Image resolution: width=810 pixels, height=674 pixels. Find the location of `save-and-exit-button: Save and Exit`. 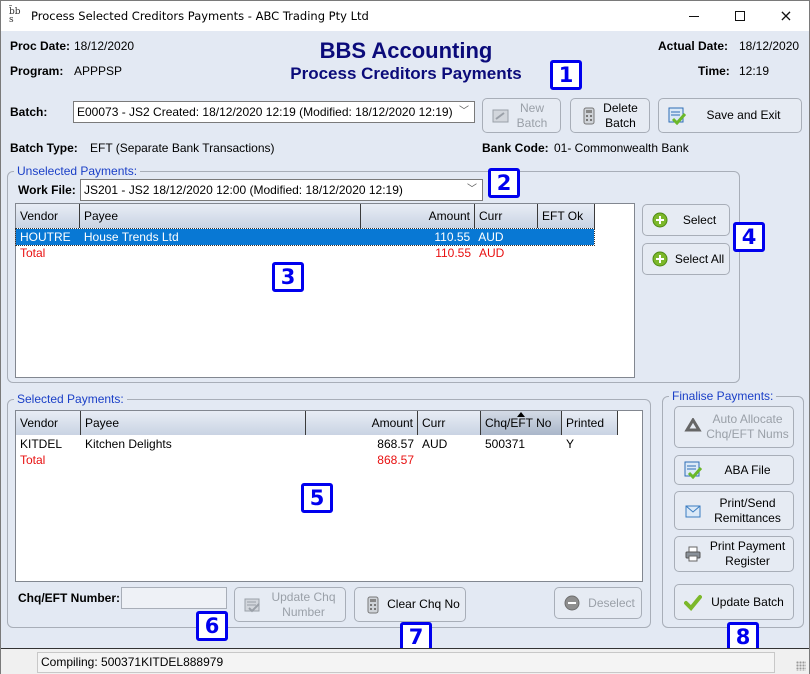

save-and-exit-button: Save and Exit is located at coordinates (730, 115).